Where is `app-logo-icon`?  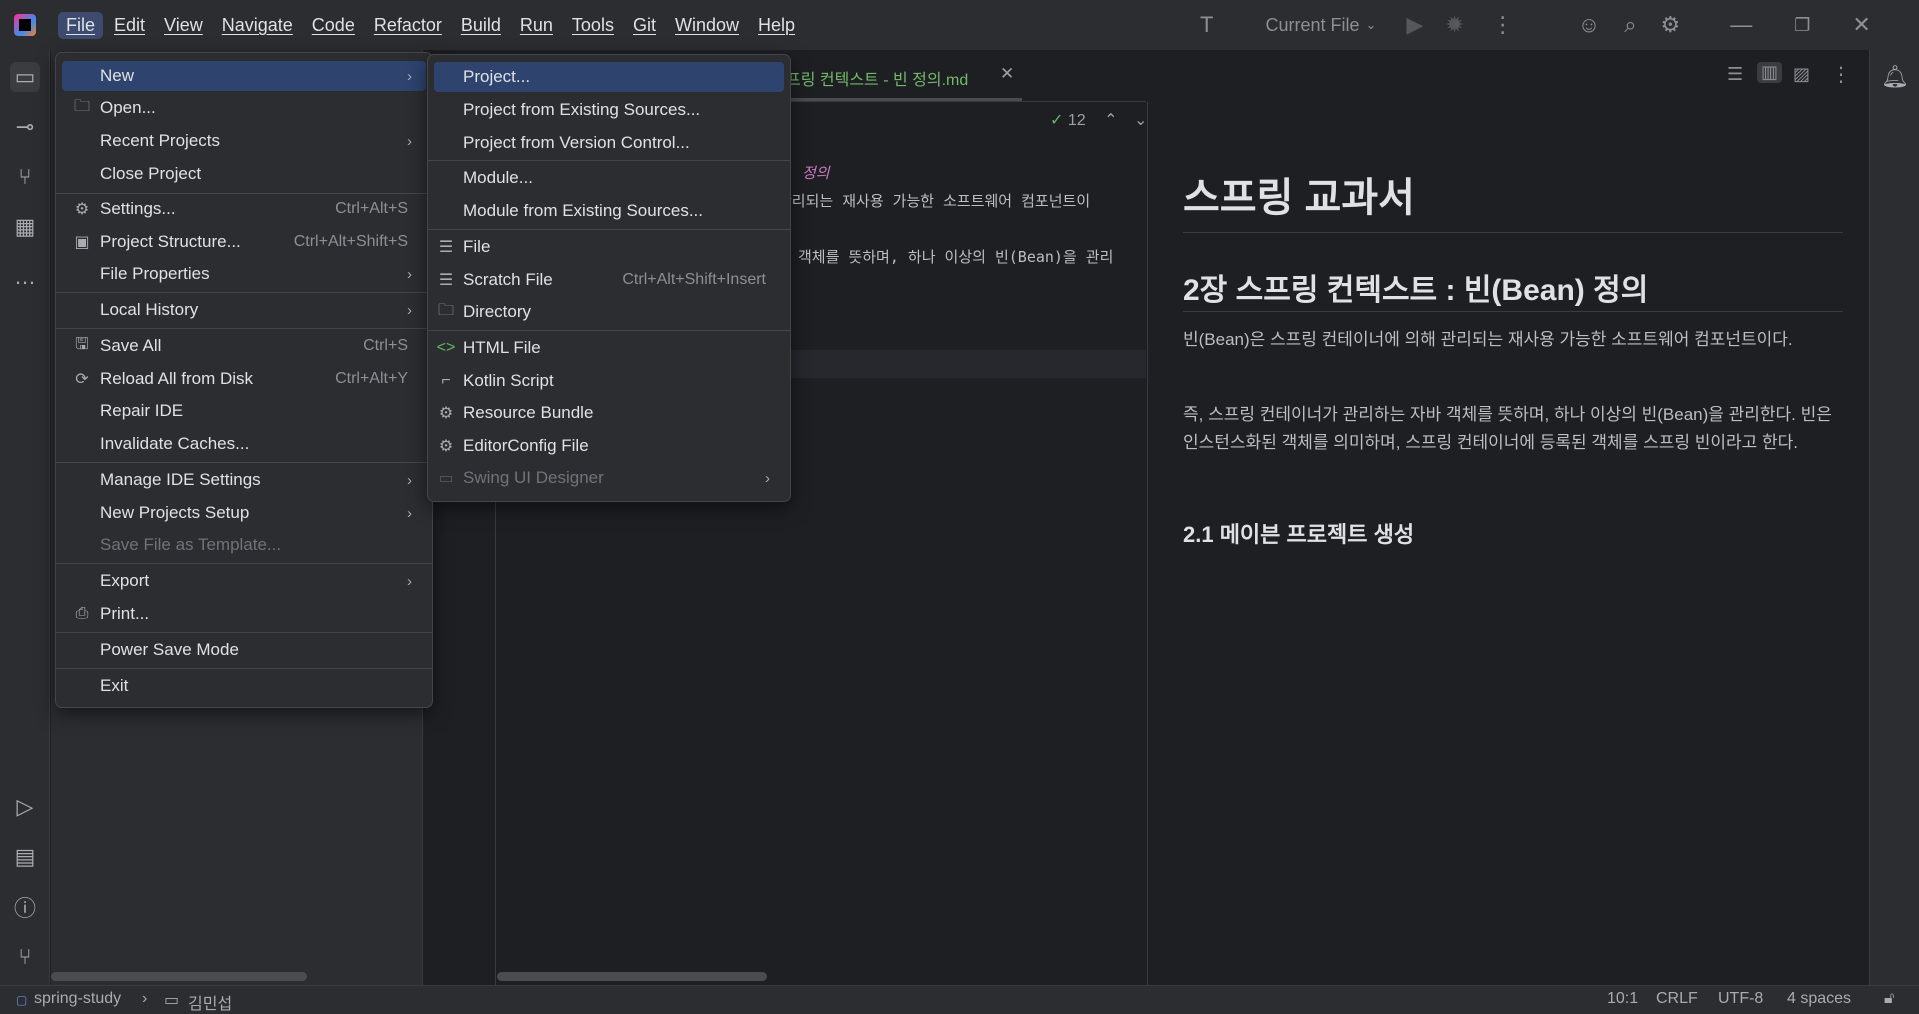
app-logo-icon is located at coordinates (25, 25).